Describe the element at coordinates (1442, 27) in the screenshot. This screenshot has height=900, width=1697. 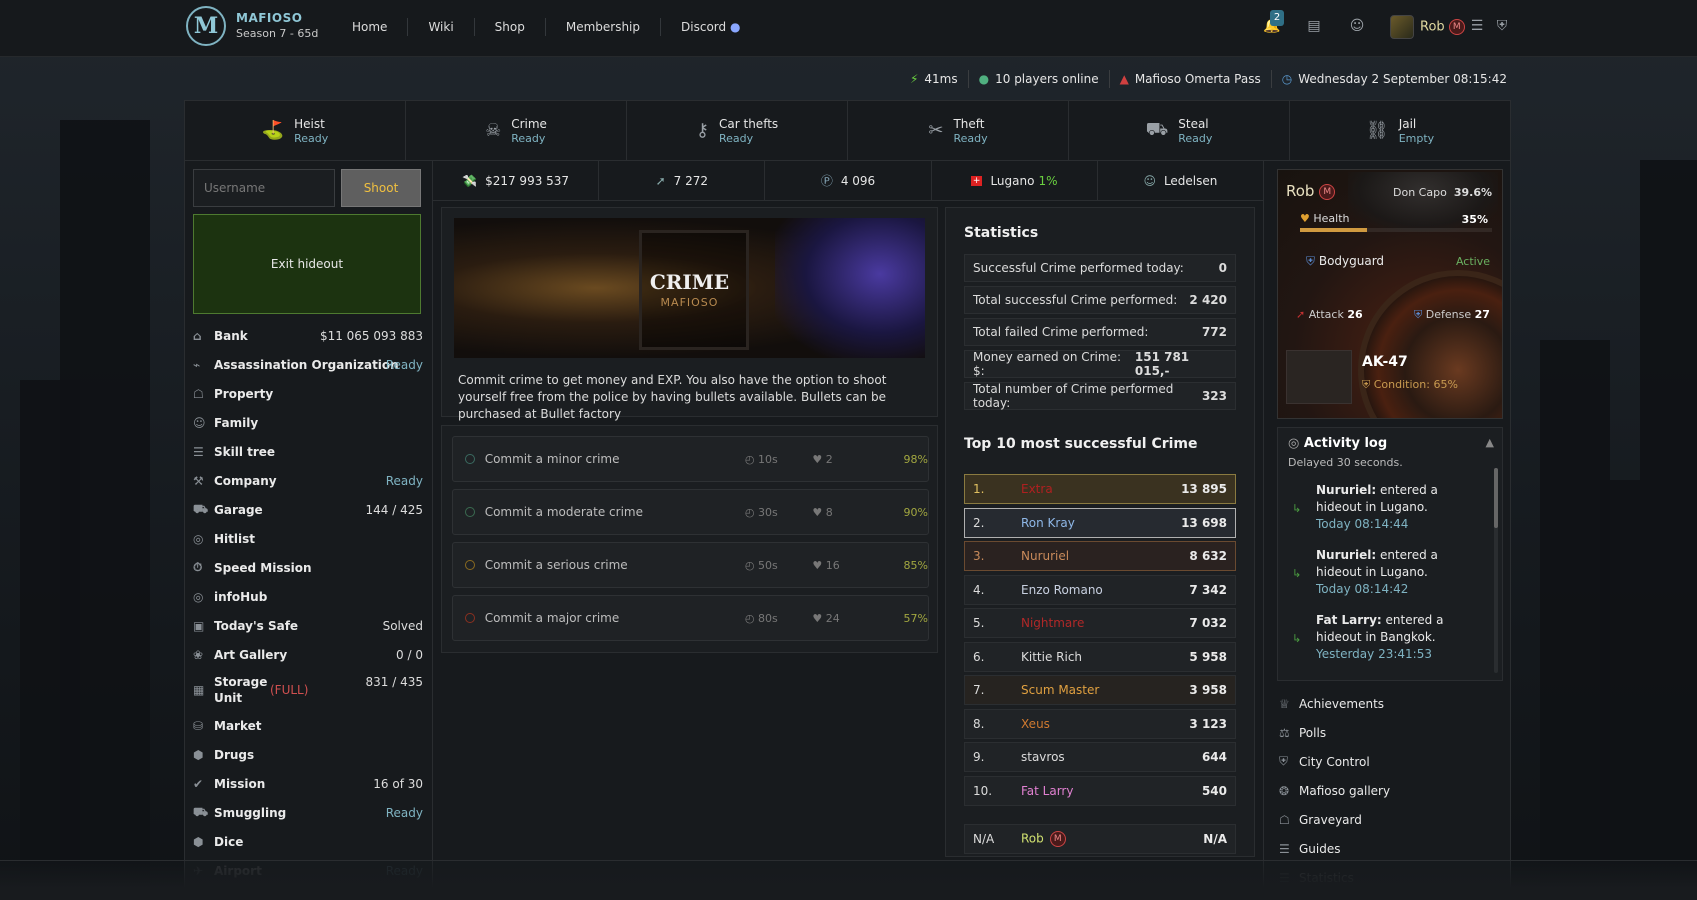
I see `user-menu: Rob M` at that location.